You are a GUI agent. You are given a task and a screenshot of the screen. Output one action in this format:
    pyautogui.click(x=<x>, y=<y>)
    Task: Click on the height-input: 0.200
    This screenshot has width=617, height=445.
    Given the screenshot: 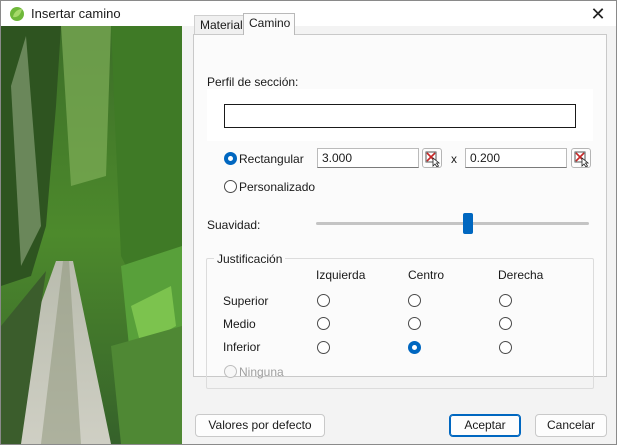 What is the action you would take?
    pyautogui.click(x=516, y=158)
    